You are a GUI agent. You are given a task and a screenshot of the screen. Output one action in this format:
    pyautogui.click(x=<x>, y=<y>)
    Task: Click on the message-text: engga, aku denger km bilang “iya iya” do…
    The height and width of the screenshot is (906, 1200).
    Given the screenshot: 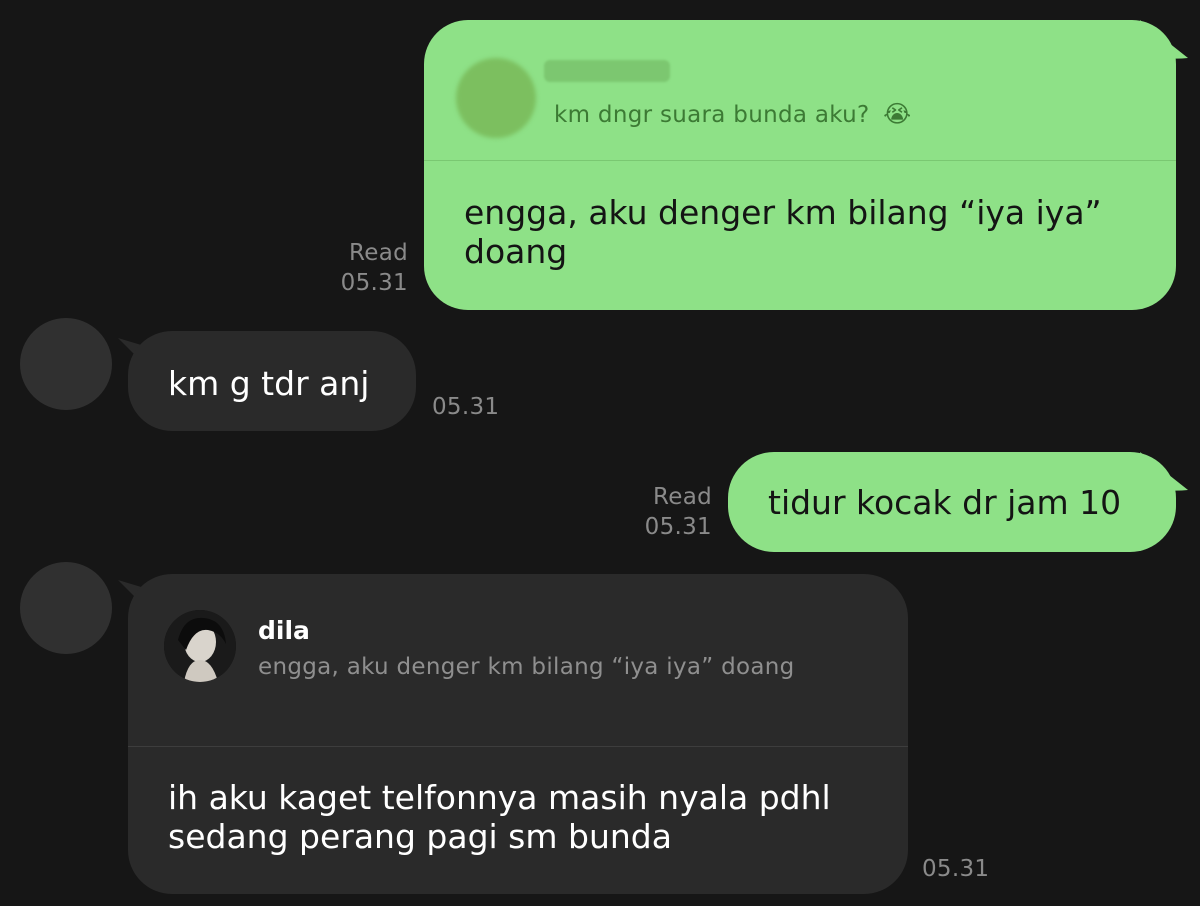 What is the action you would take?
    pyautogui.click(x=783, y=232)
    